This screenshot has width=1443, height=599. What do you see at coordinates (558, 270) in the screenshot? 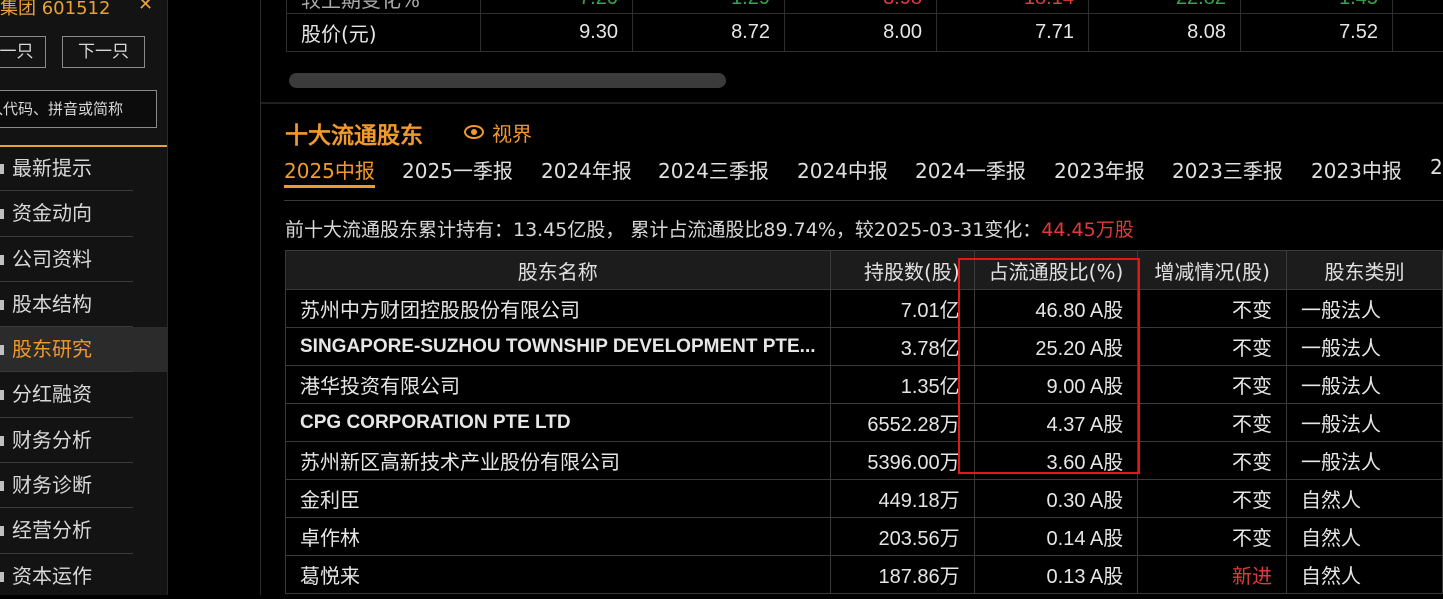
I see `column-header: 股东名称` at bounding box center [558, 270].